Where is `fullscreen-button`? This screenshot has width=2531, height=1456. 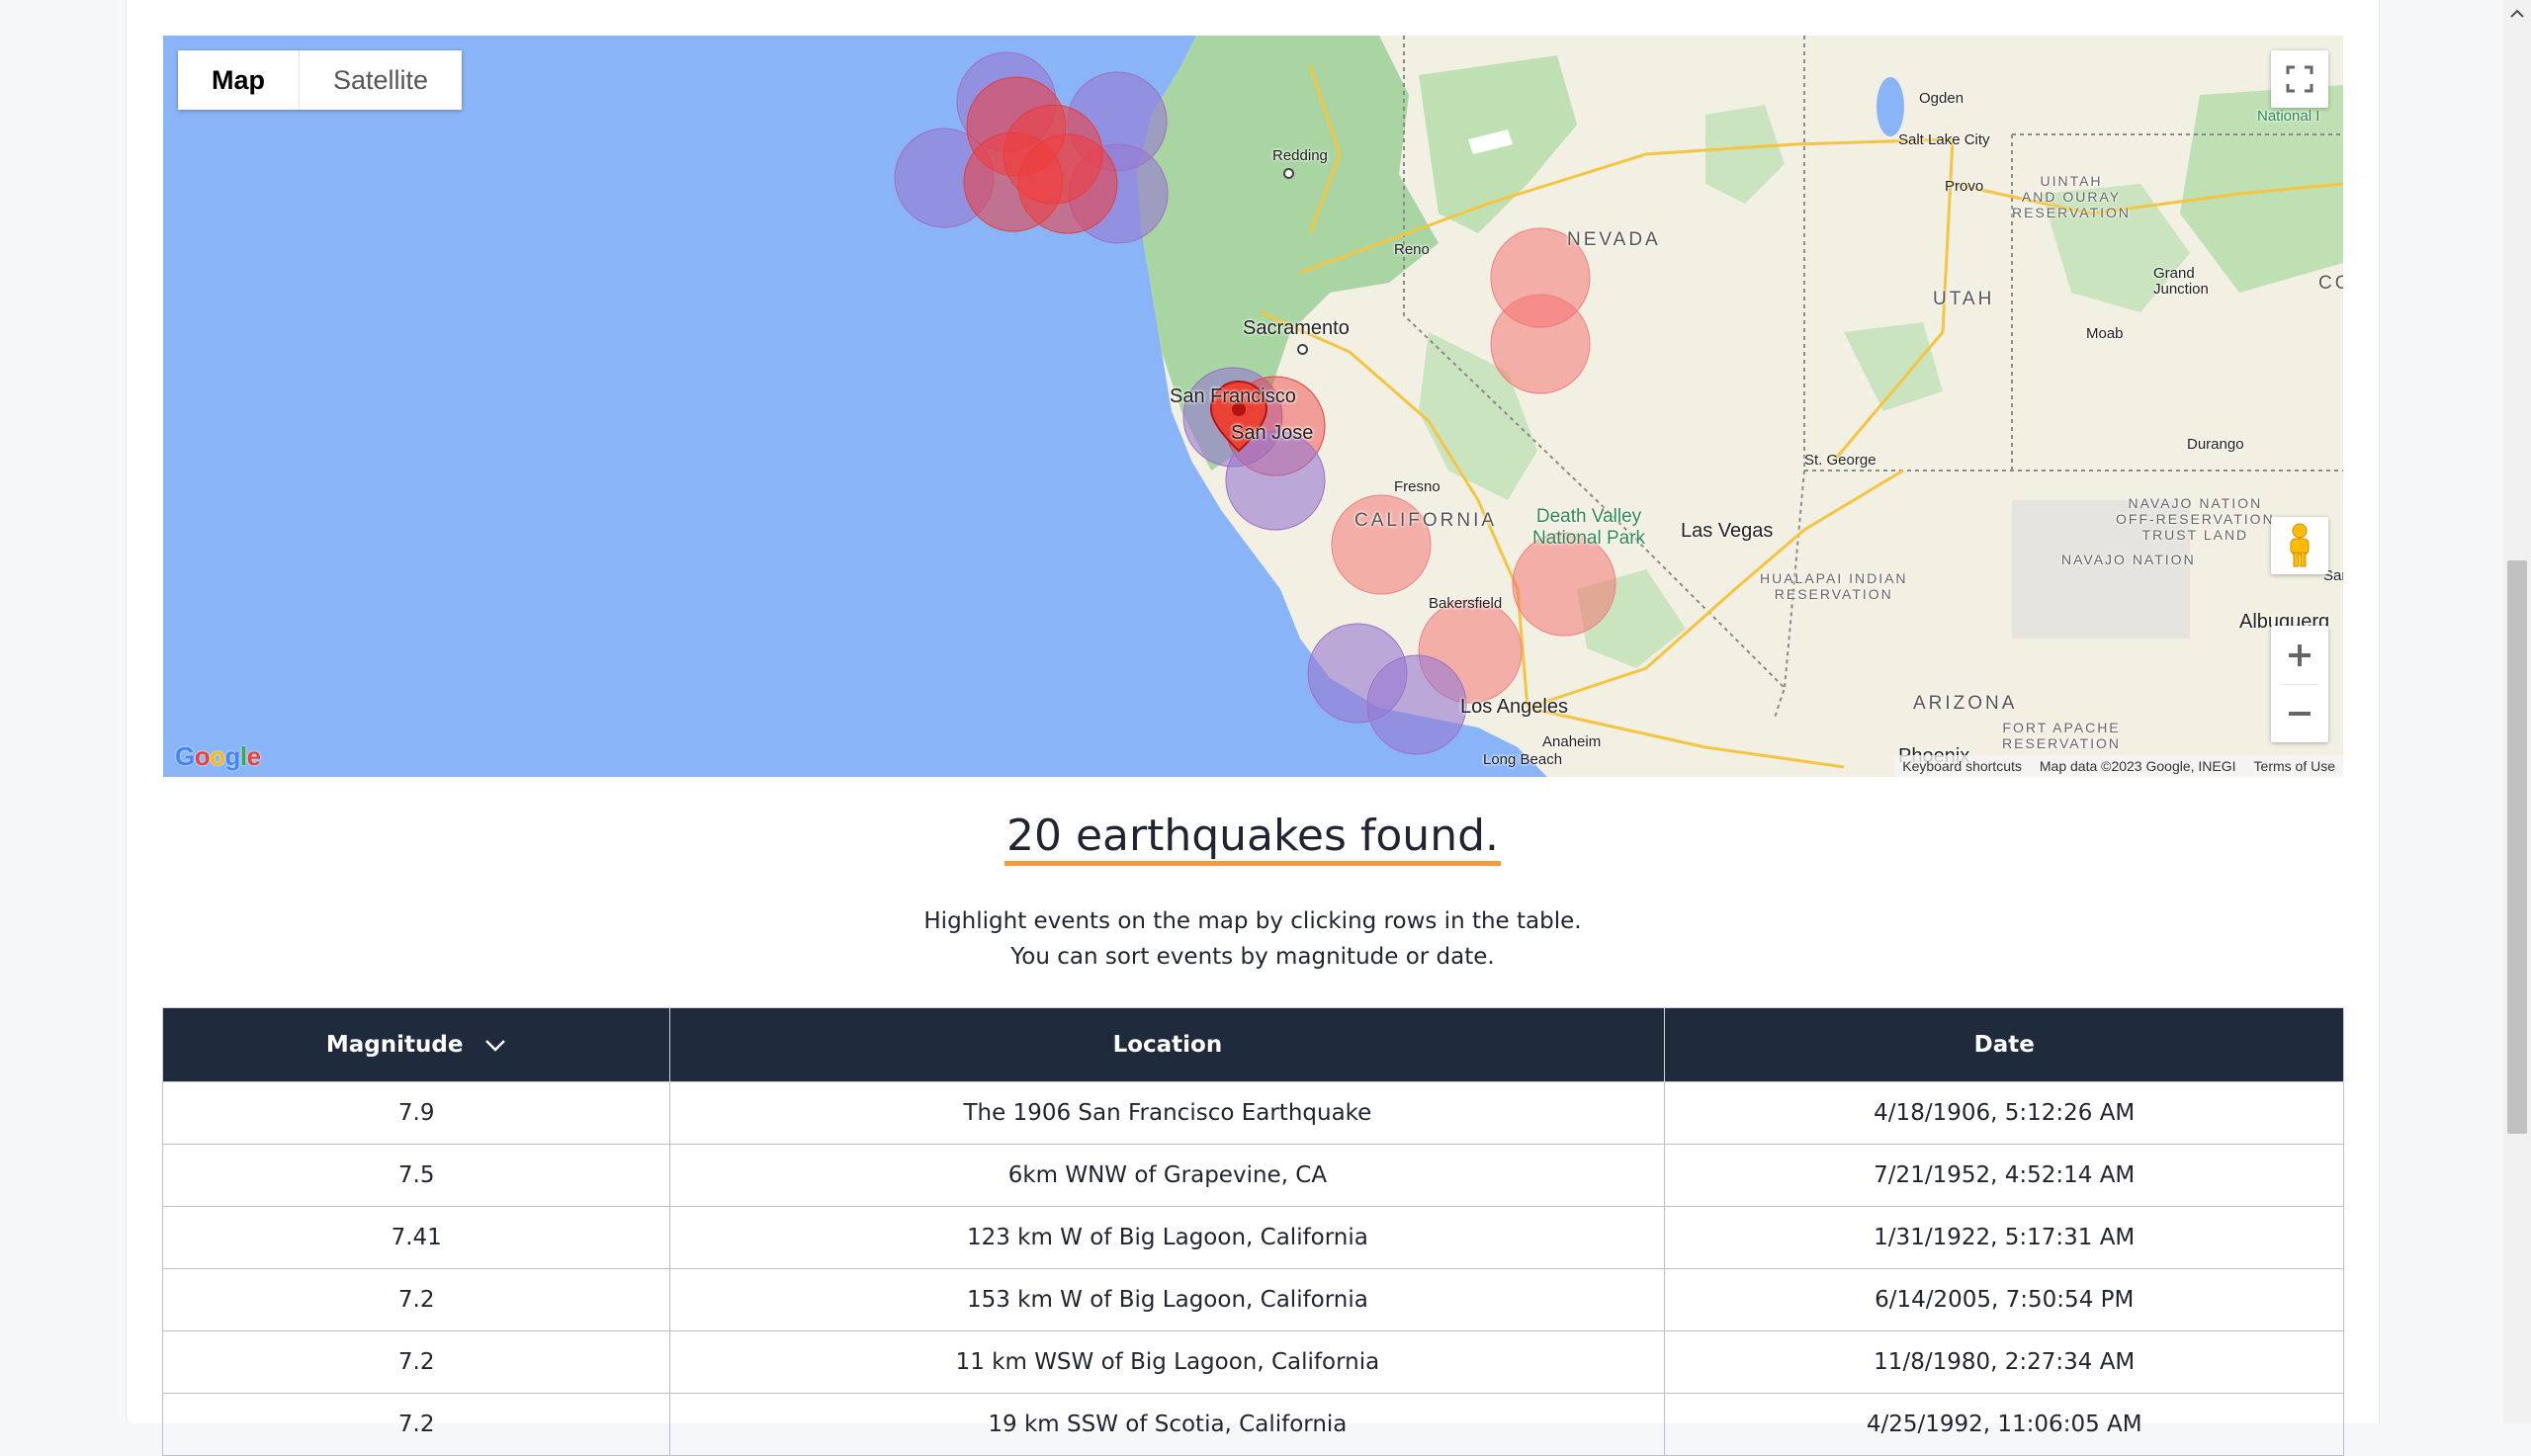 fullscreen-button is located at coordinates (2300, 79).